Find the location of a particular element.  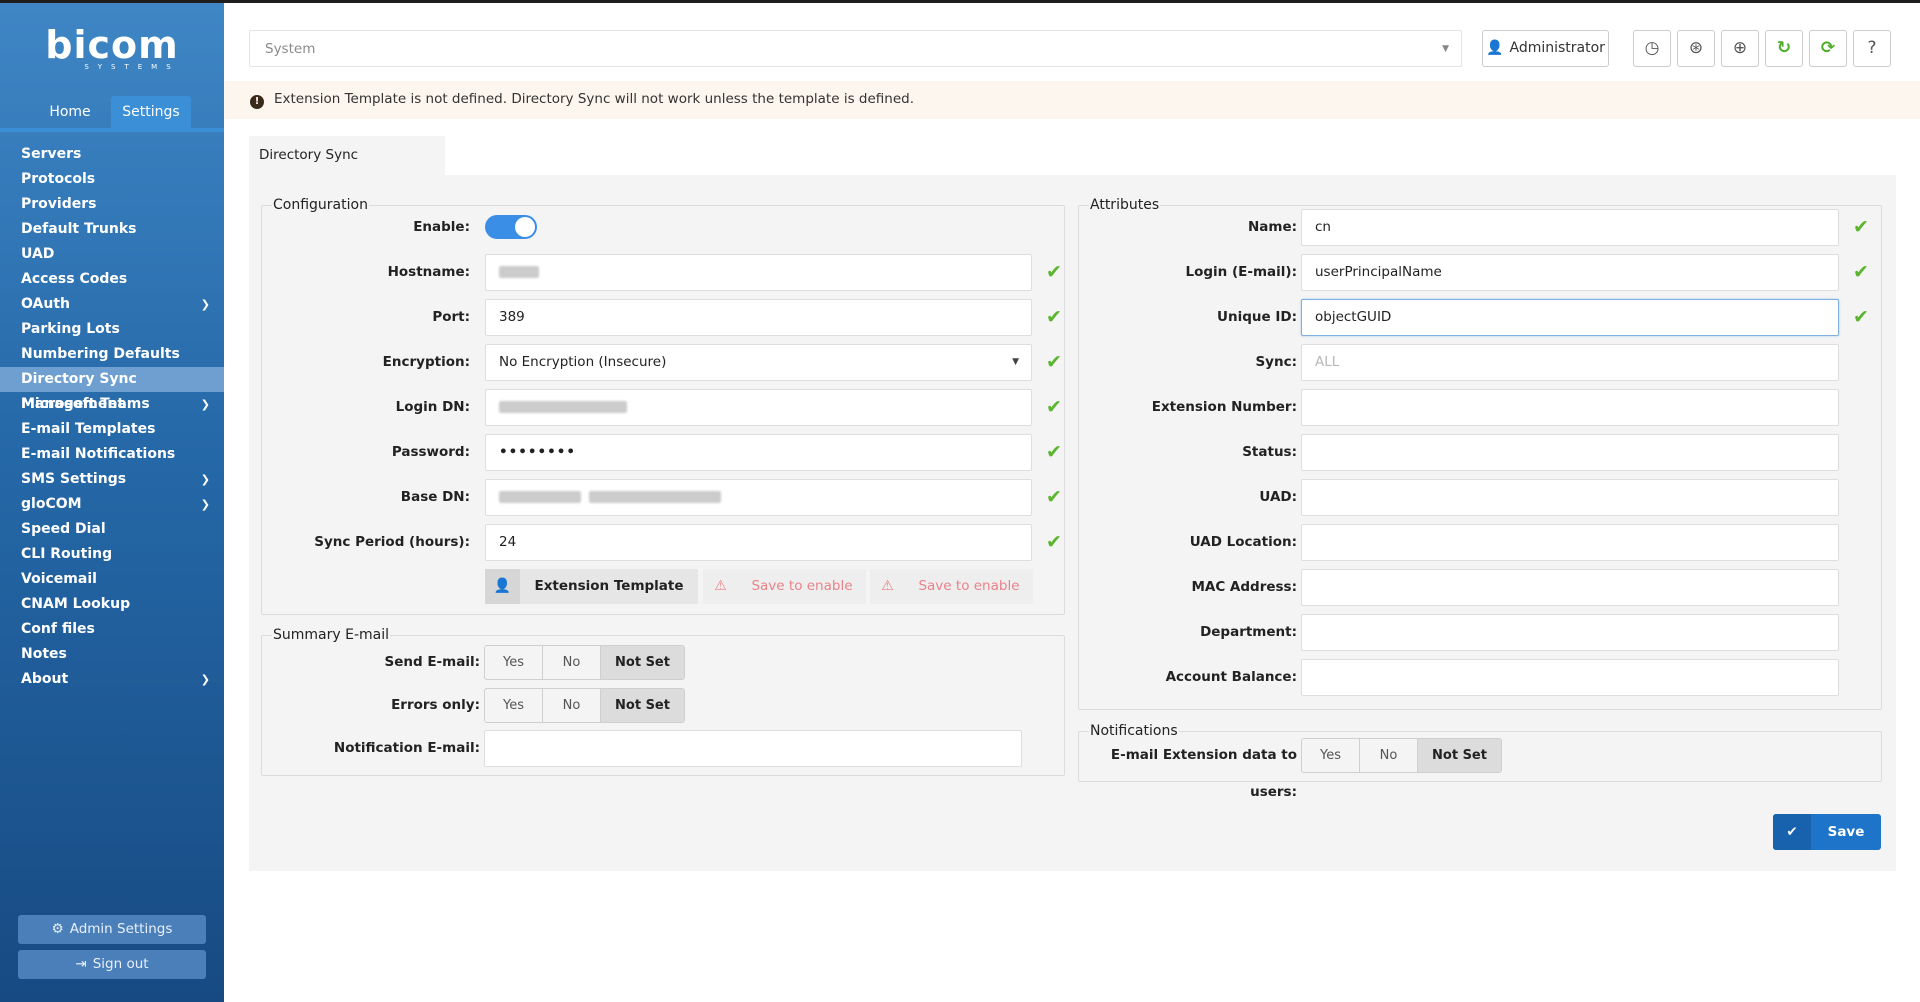

language-button: ⊕ is located at coordinates (1740, 48).